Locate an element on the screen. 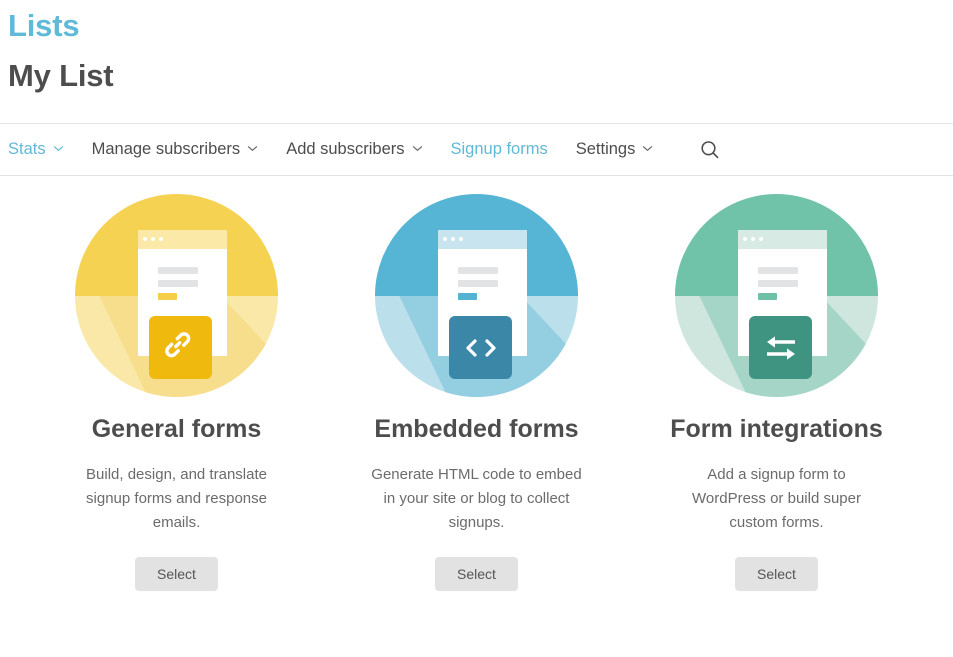  nav-item-settings: Settings is located at coordinates (615, 149).